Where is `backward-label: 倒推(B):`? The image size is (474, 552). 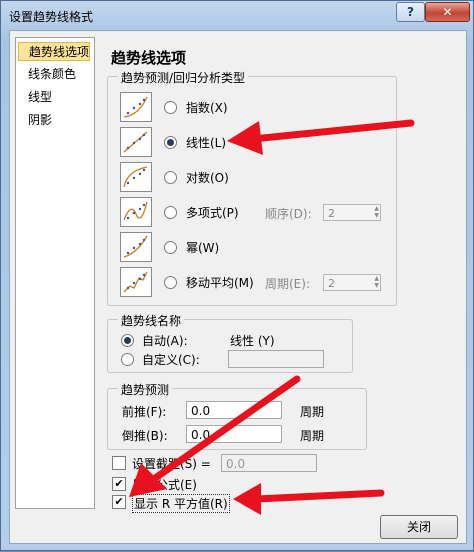
backward-label: 倒推(B): is located at coordinates (145, 436).